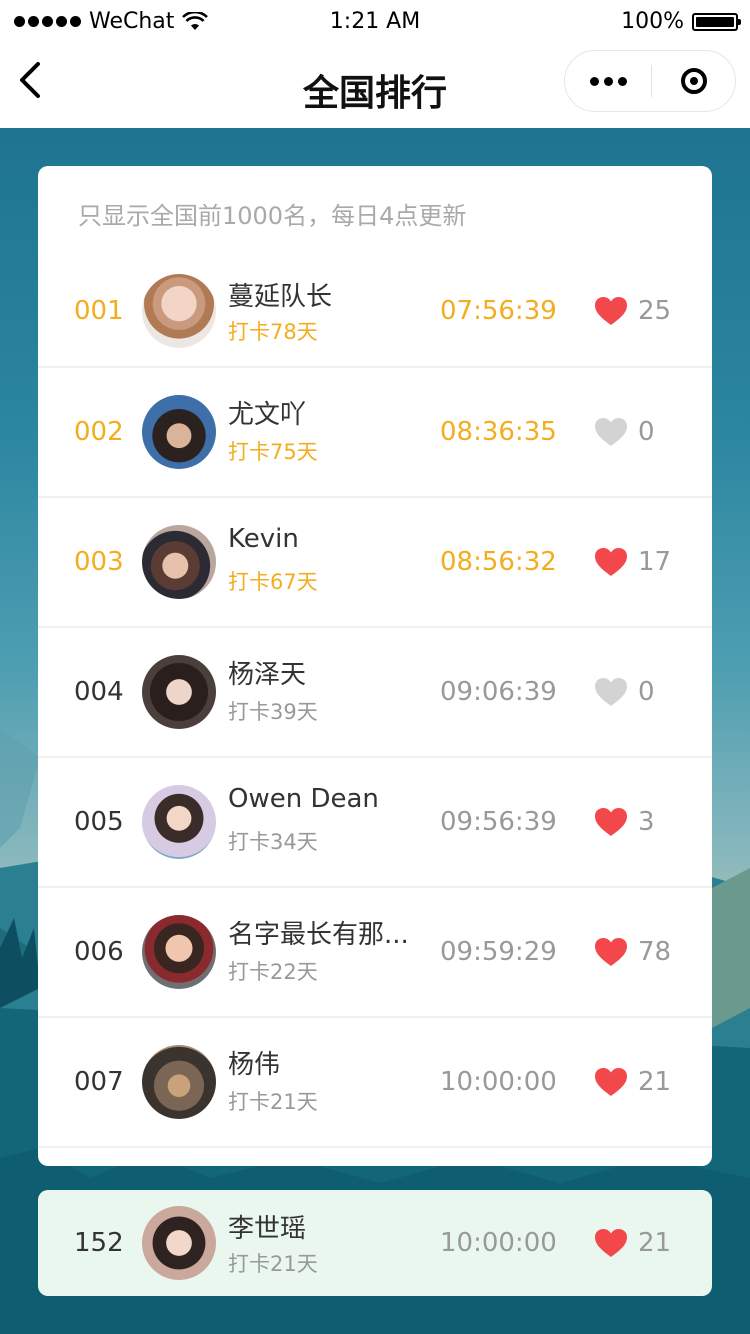 The height and width of the screenshot is (1334, 750). What do you see at coordinates (375, 823) in the screenshot?
I see `ranking-row: 005 Owen Dean 打卡34天 09:56:39 3` at bounding box center [375, 823].